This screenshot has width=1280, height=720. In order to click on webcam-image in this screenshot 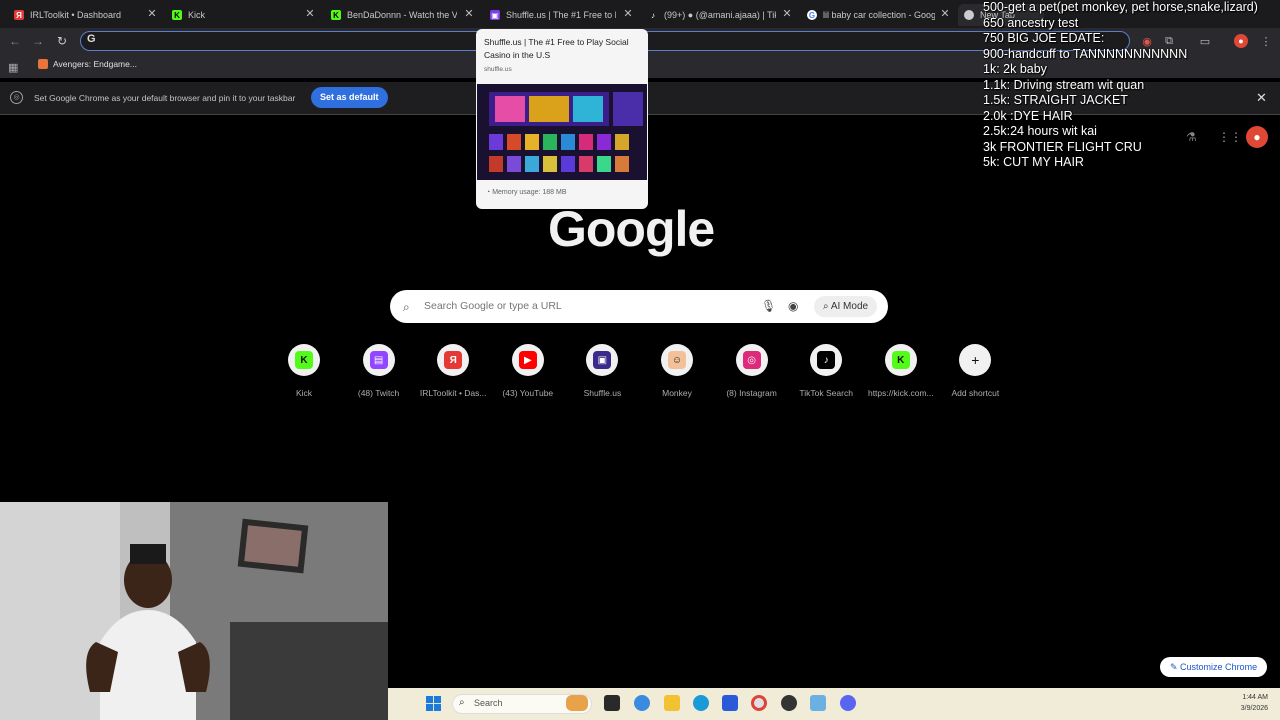, I will do `click(194, 611)`.